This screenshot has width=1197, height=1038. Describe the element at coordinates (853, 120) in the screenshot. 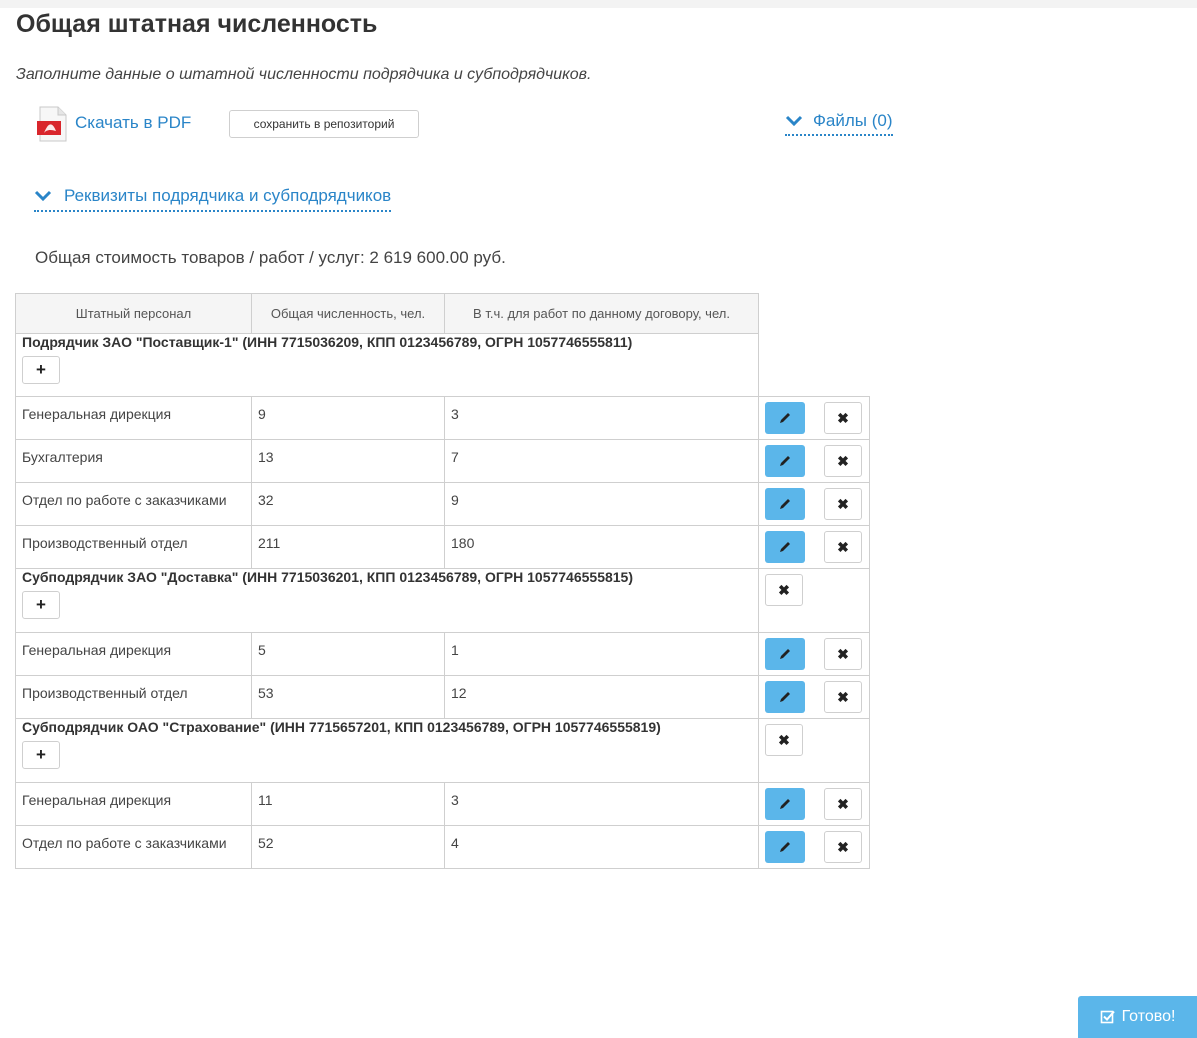

I see `files-label: Файлы (0)` at that location.